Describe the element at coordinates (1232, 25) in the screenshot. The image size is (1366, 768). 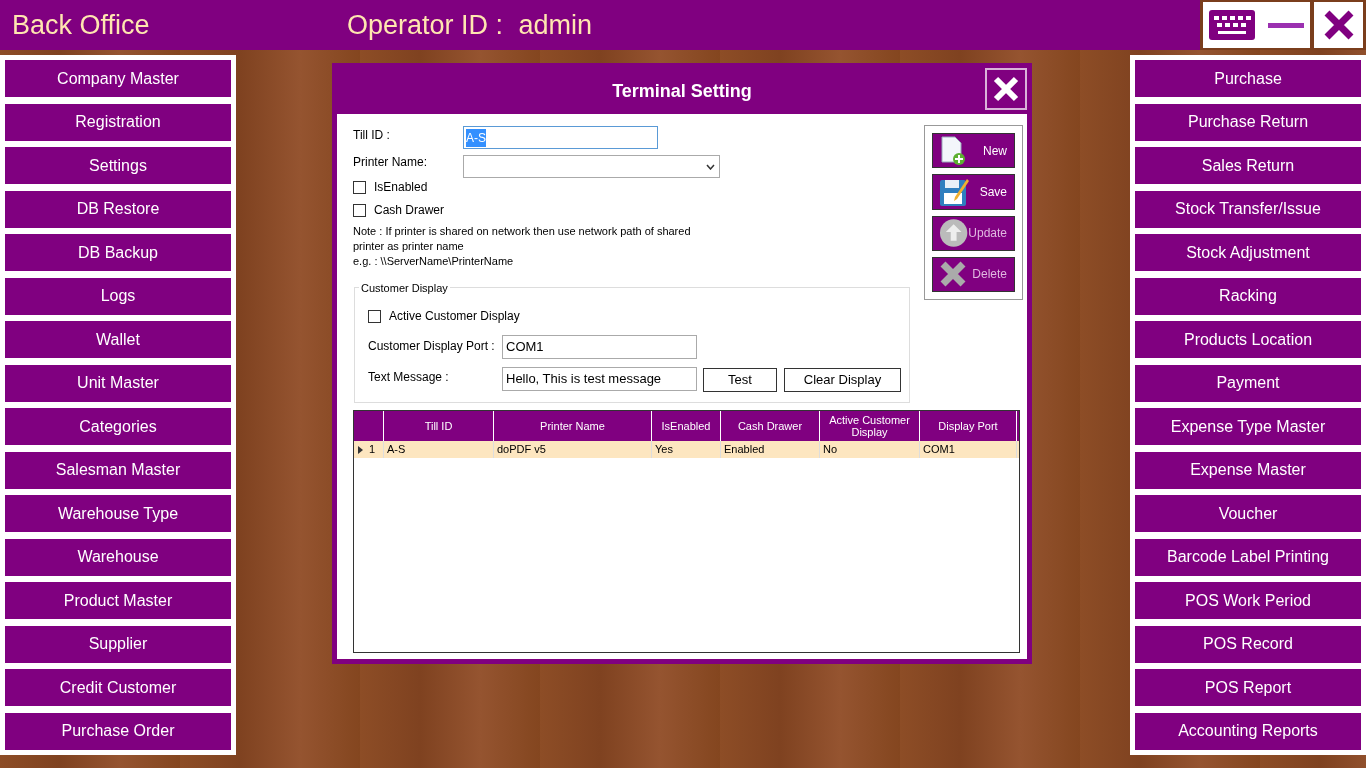
I see `keyboard-icon` at that location.